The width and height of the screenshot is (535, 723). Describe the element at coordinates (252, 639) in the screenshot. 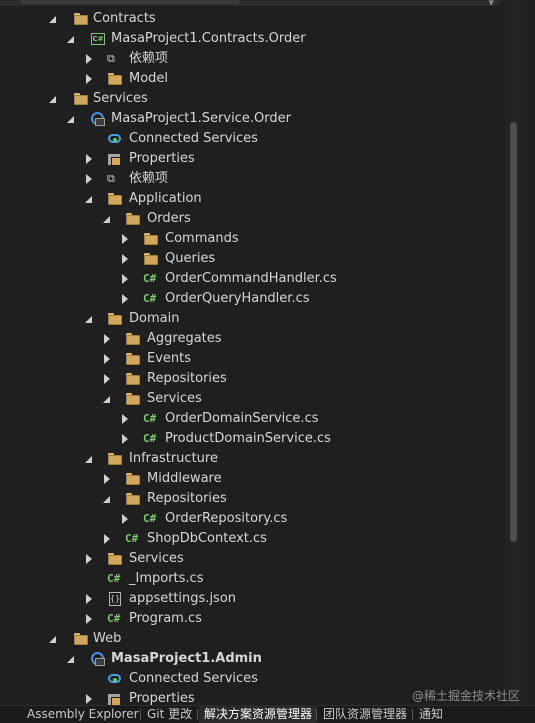

I see `tree-node: Web` at that location.